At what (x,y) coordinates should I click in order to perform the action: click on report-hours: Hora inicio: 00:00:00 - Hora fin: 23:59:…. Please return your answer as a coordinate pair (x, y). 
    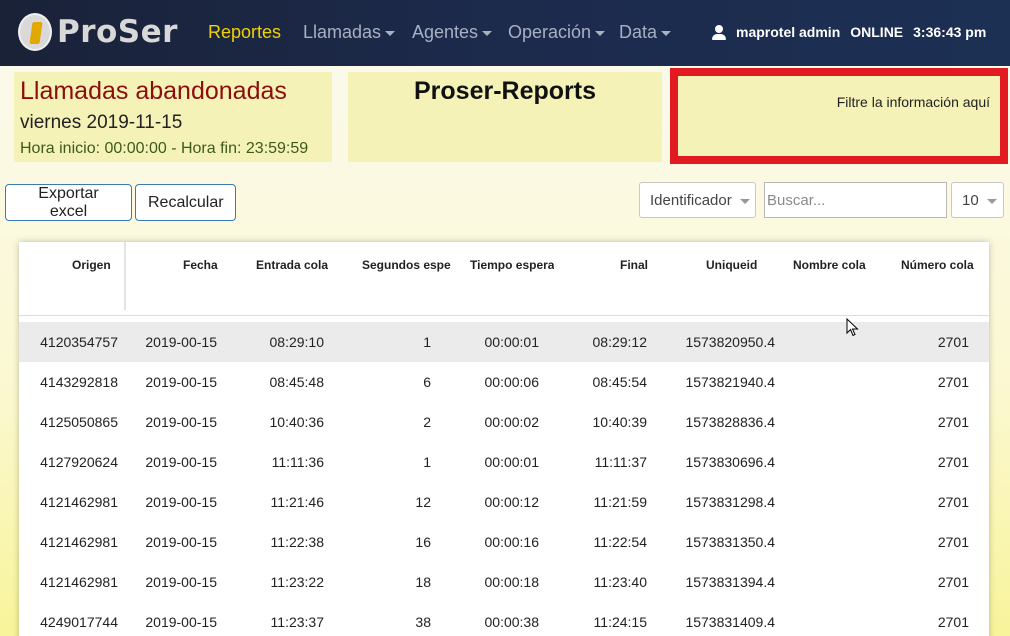
    Looking at the image, I should click on (164, 148).